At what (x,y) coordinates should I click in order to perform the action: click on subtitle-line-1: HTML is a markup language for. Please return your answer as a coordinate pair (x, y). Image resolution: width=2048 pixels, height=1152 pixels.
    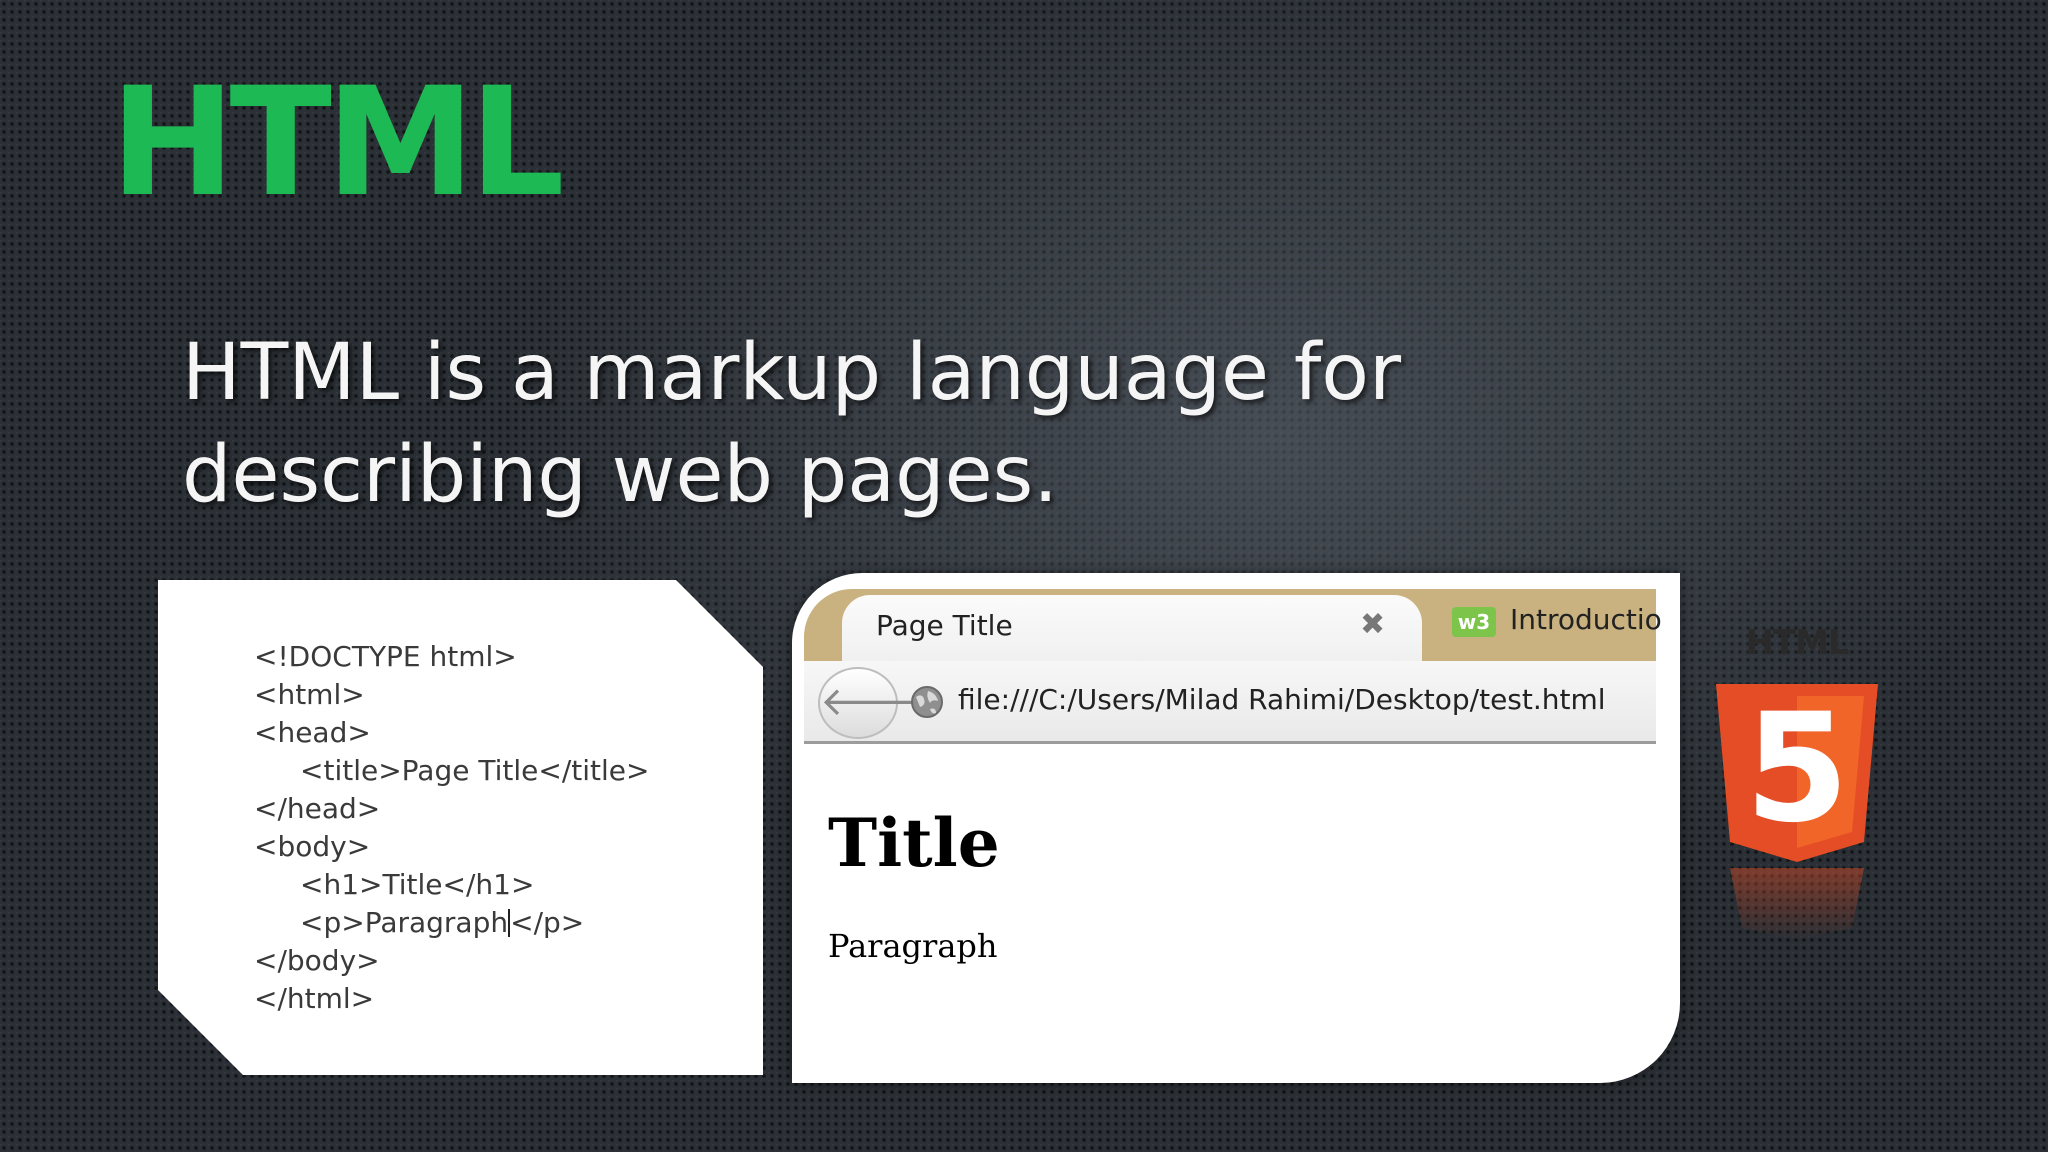
    Looking at the image, I should click on (792, 373).